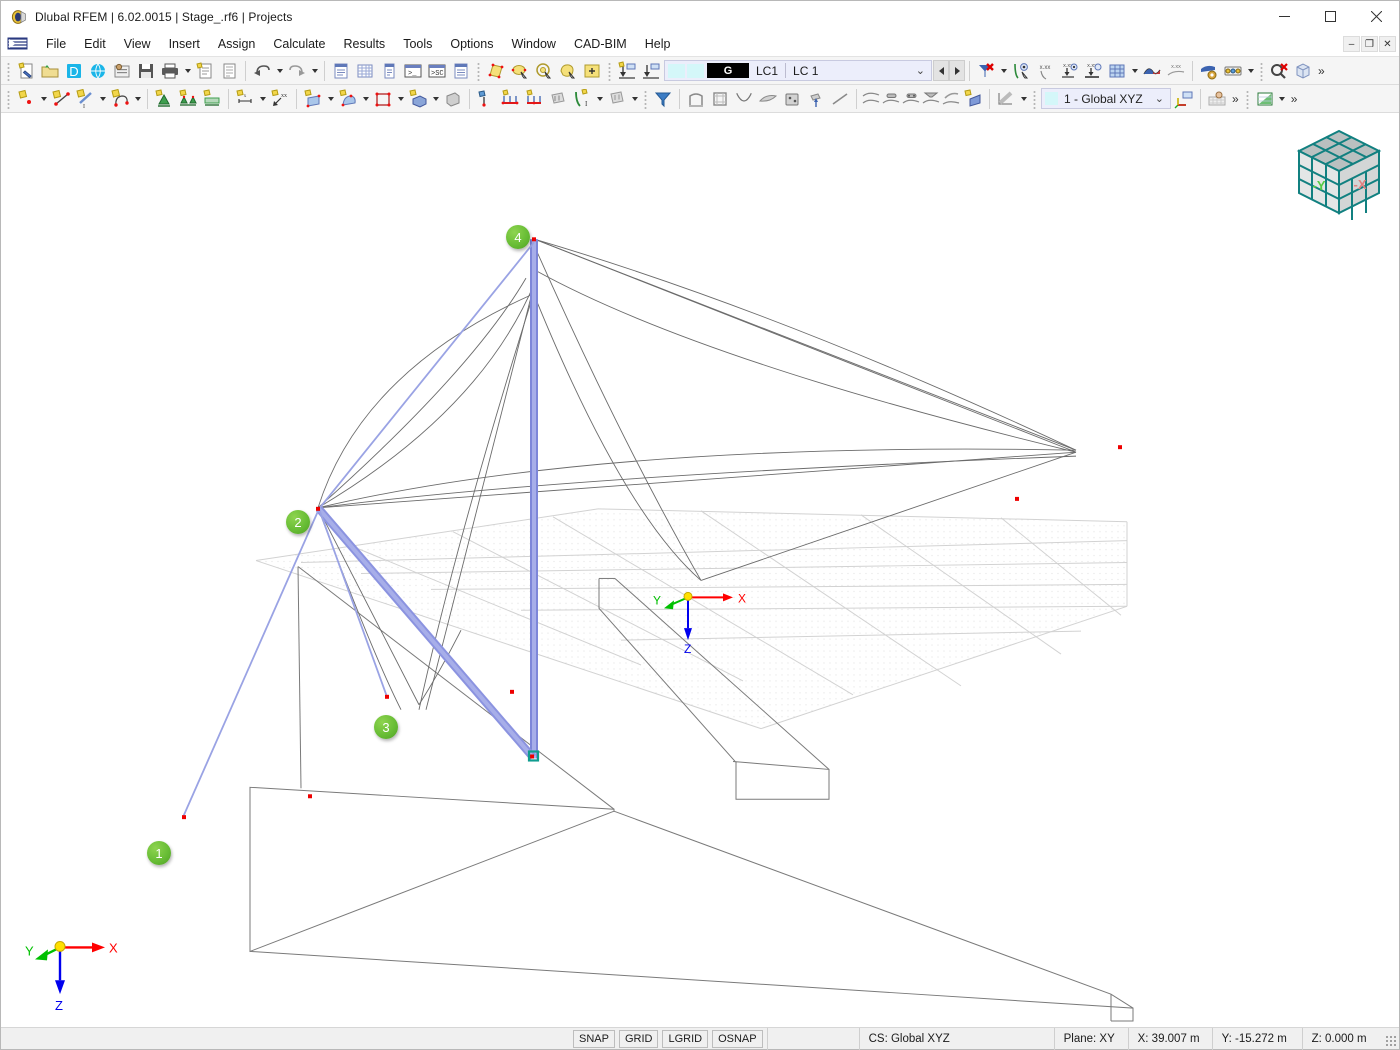  Describe the element at coordinates (365, 71) in the screenshot. I see `tables-icon` at that location.